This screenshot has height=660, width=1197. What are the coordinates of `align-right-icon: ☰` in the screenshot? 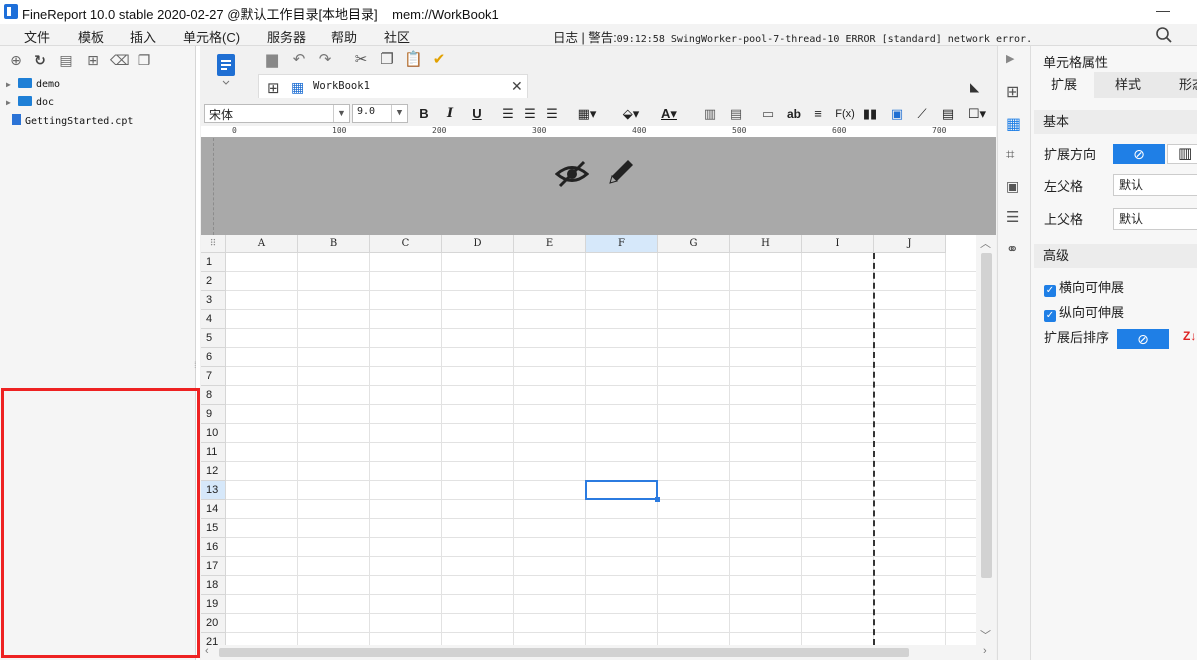 It's located at (552, 114).